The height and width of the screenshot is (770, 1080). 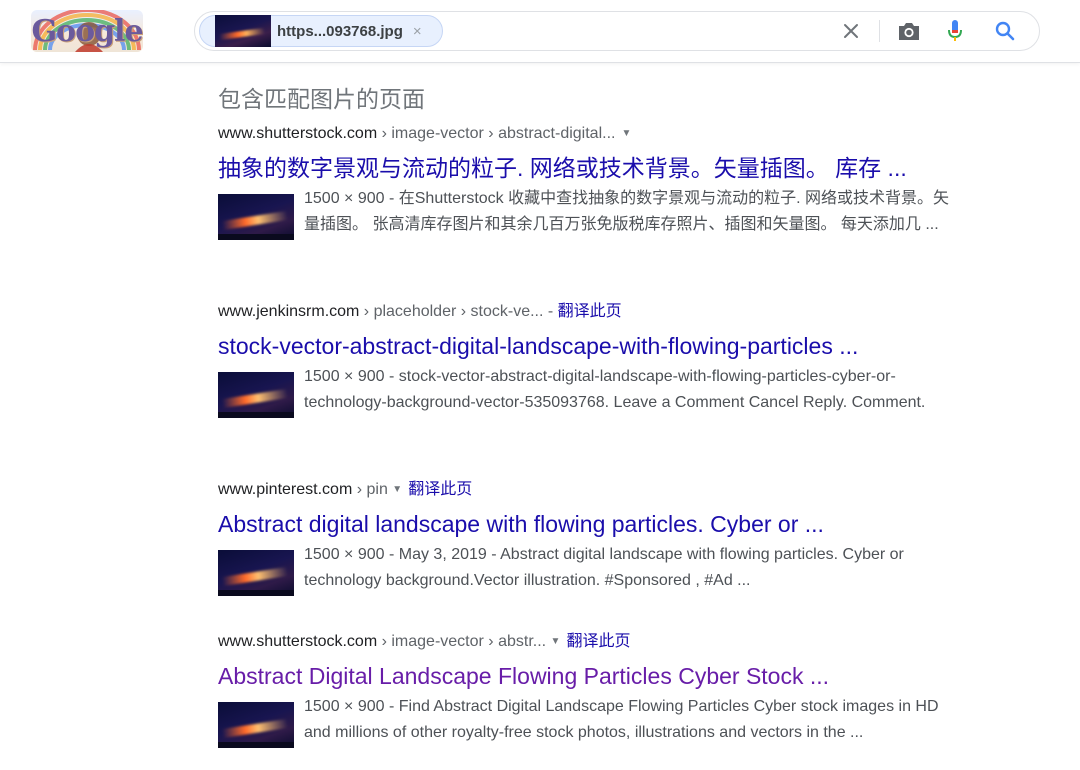 I want to click on camera-button, so click(x=909, y=31).